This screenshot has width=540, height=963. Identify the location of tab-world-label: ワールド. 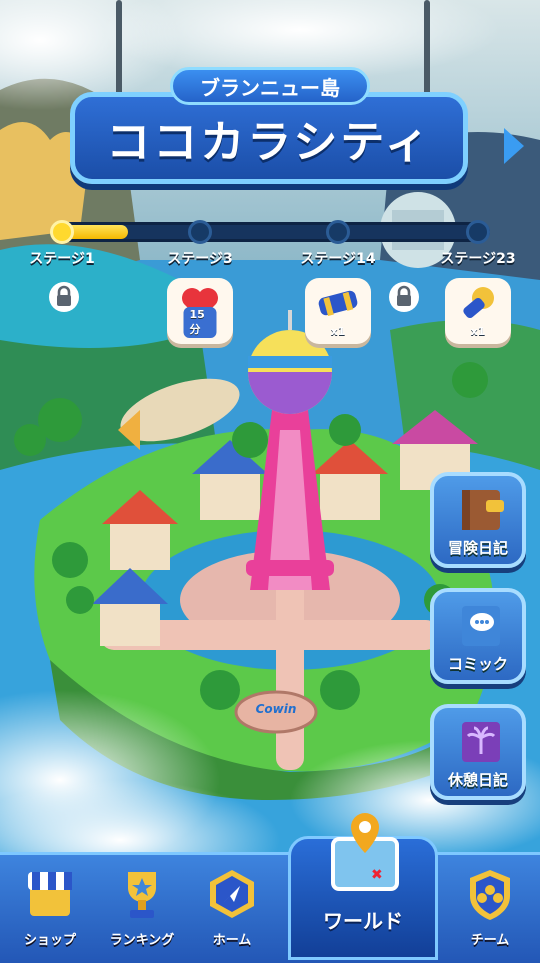
(363, 921).